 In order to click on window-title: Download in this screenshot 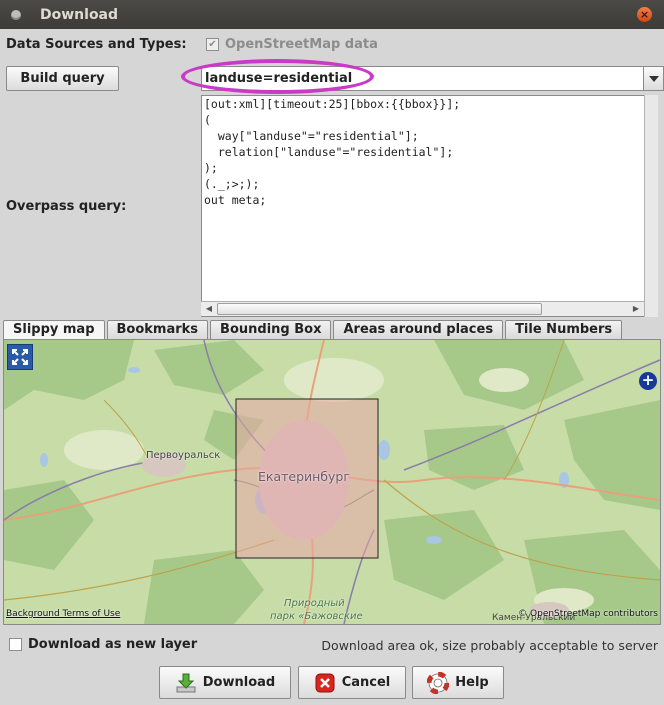, I will do `click(79, 14)`.